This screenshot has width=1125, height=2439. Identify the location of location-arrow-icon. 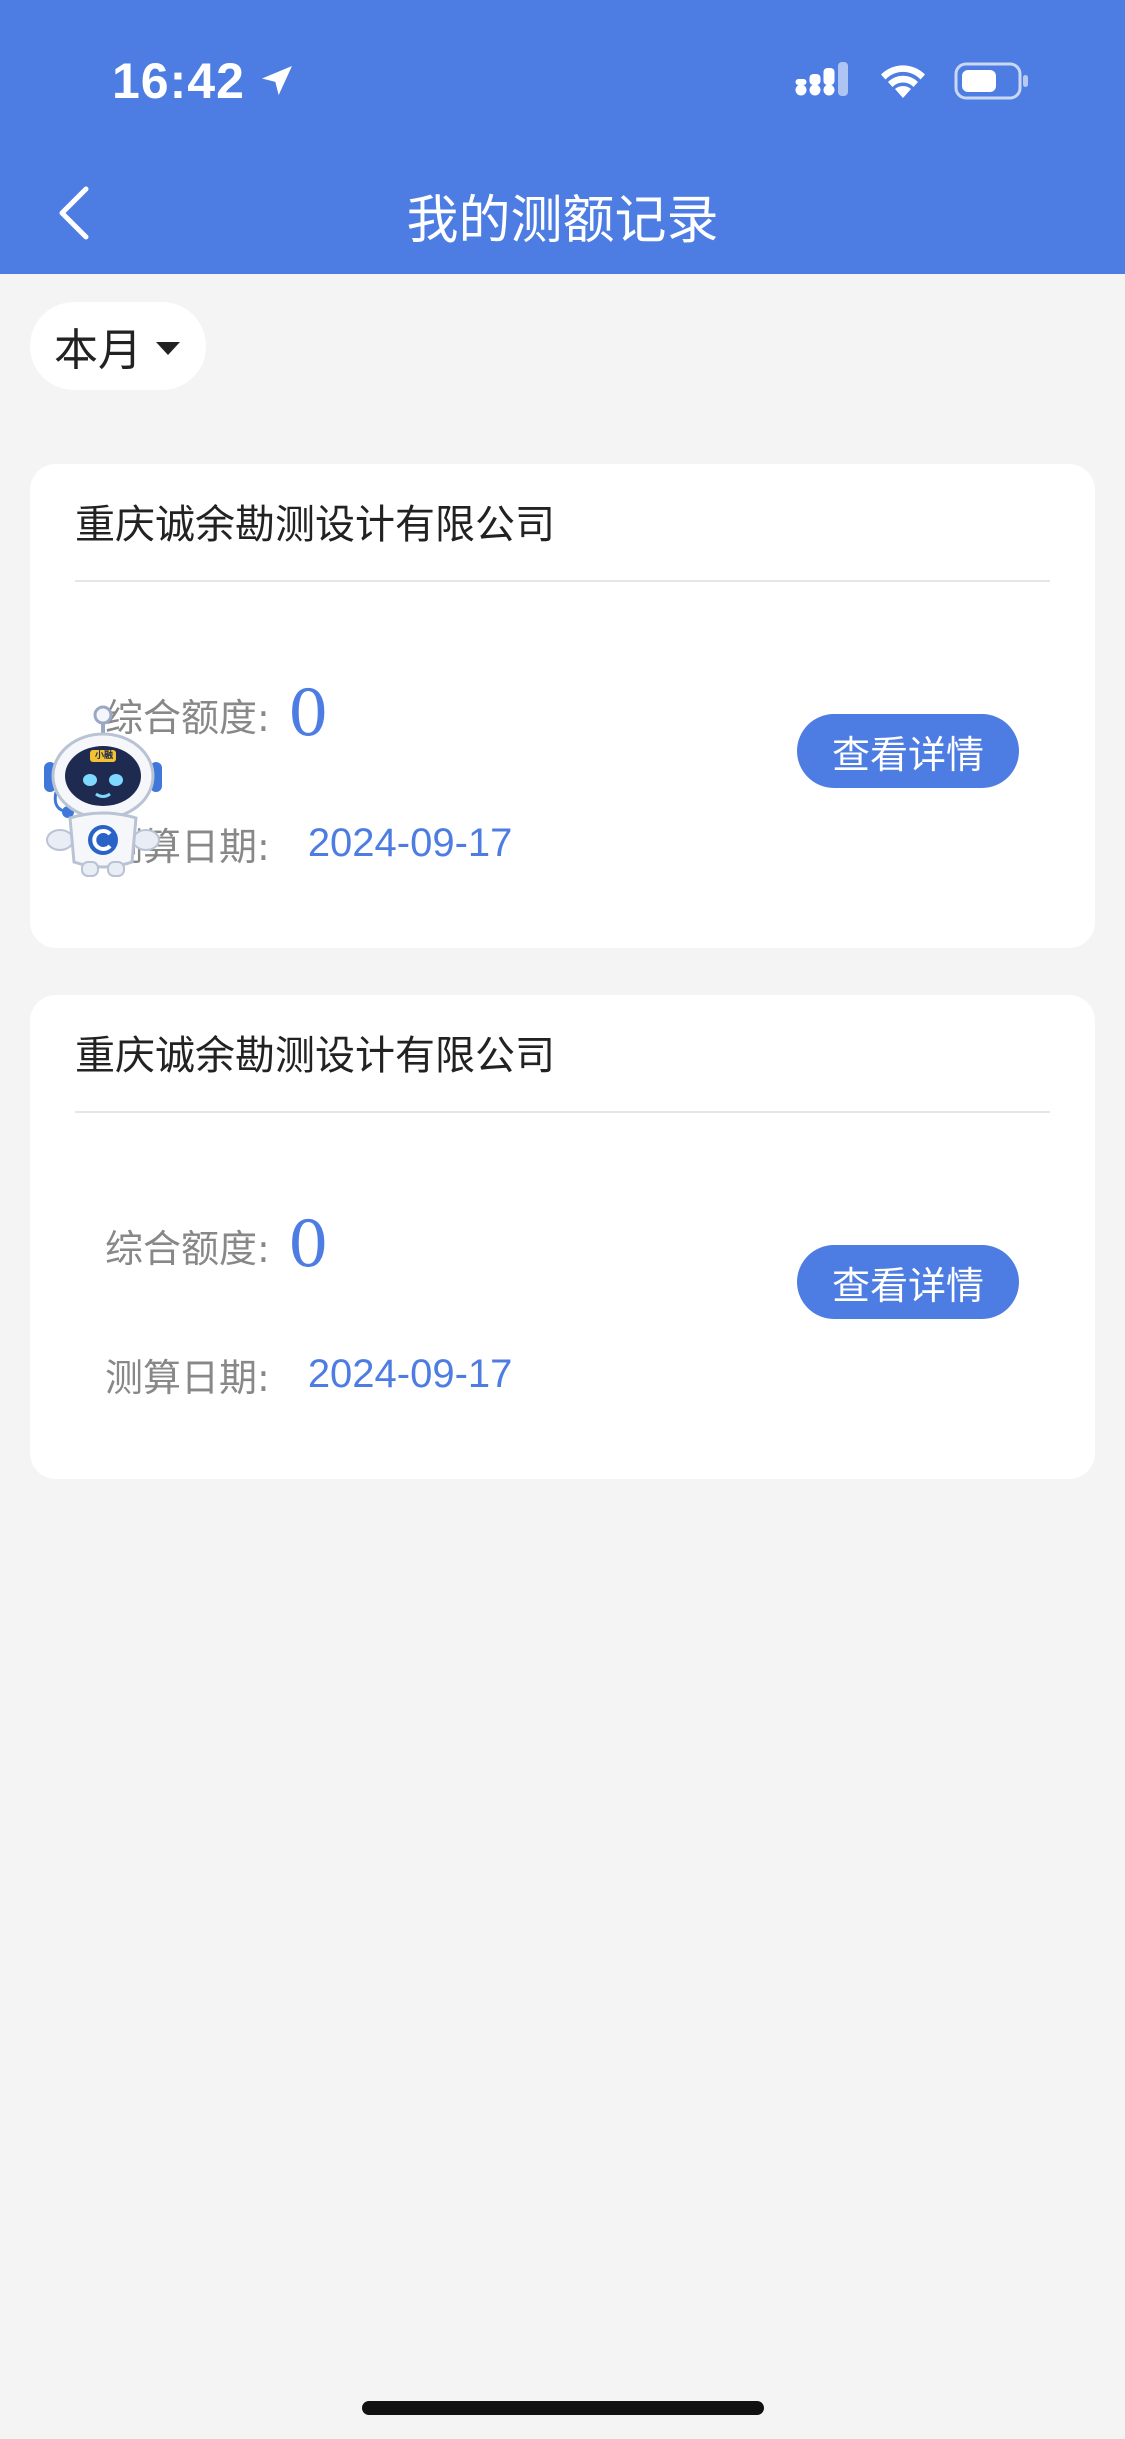
(276, 81).